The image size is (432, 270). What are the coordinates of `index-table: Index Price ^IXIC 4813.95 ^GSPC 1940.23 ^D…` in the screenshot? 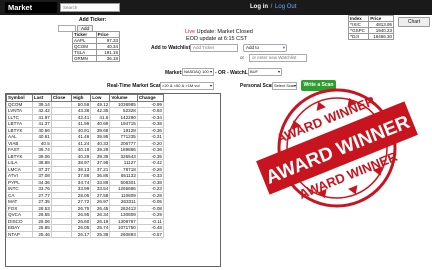 It's located at (370, 27).